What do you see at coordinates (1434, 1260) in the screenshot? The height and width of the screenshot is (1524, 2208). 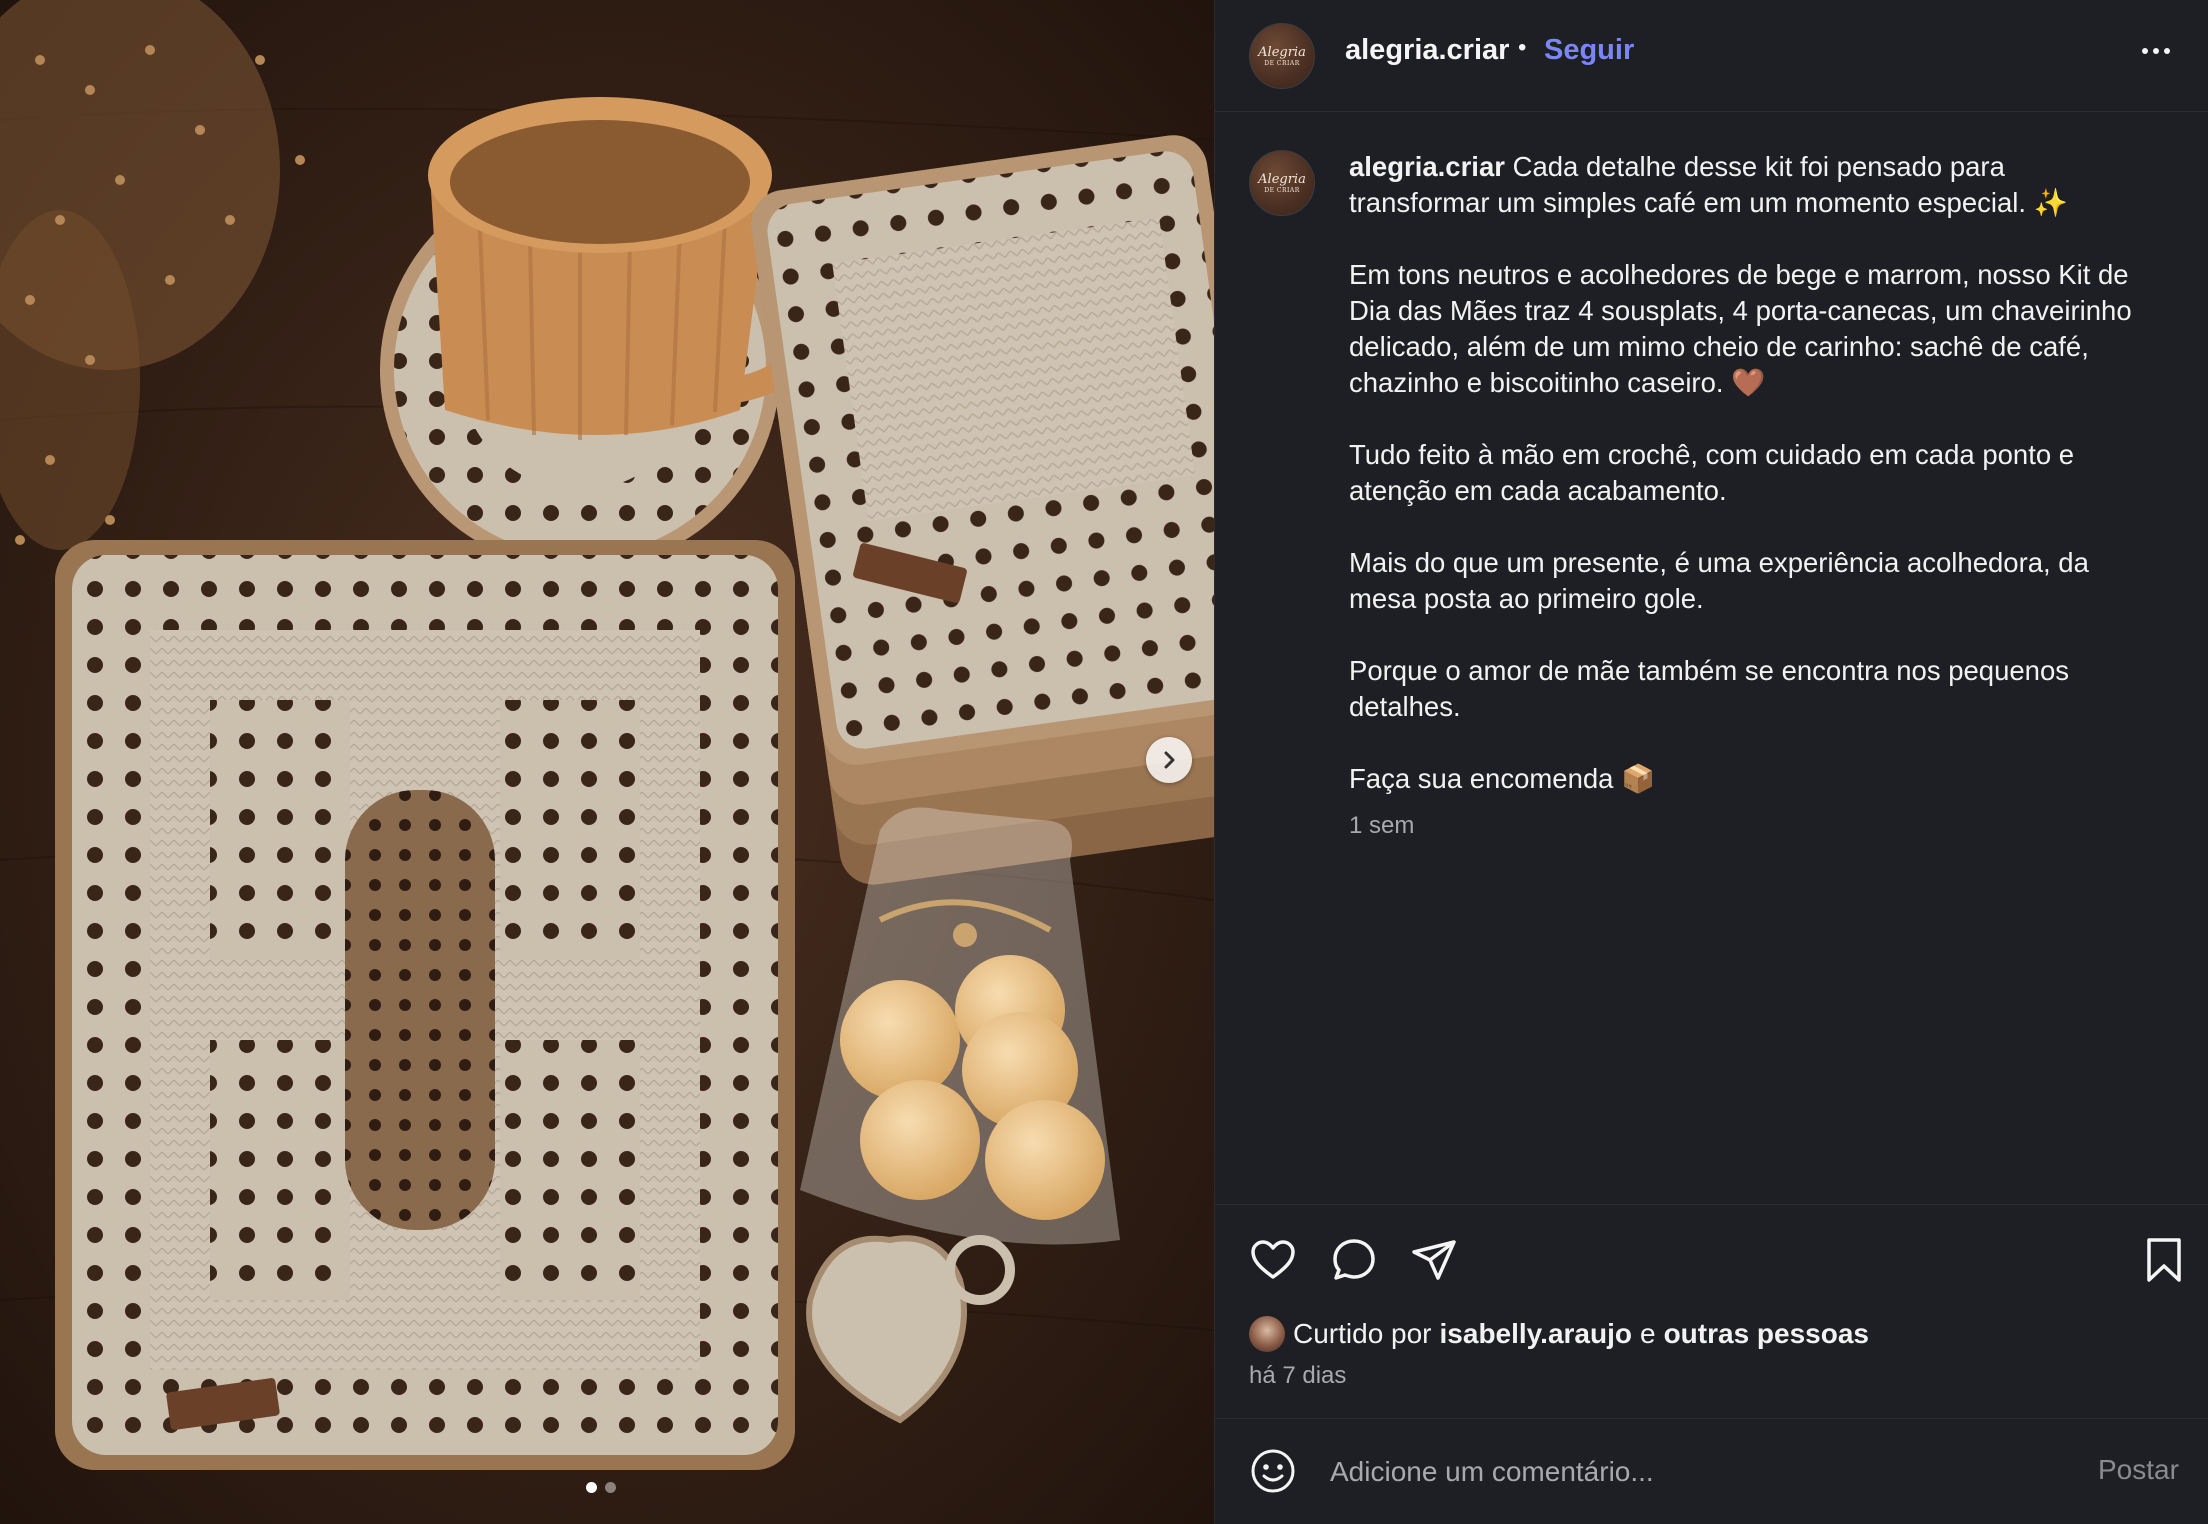 I see `share-icon` at bounding box center [1434, 1260].